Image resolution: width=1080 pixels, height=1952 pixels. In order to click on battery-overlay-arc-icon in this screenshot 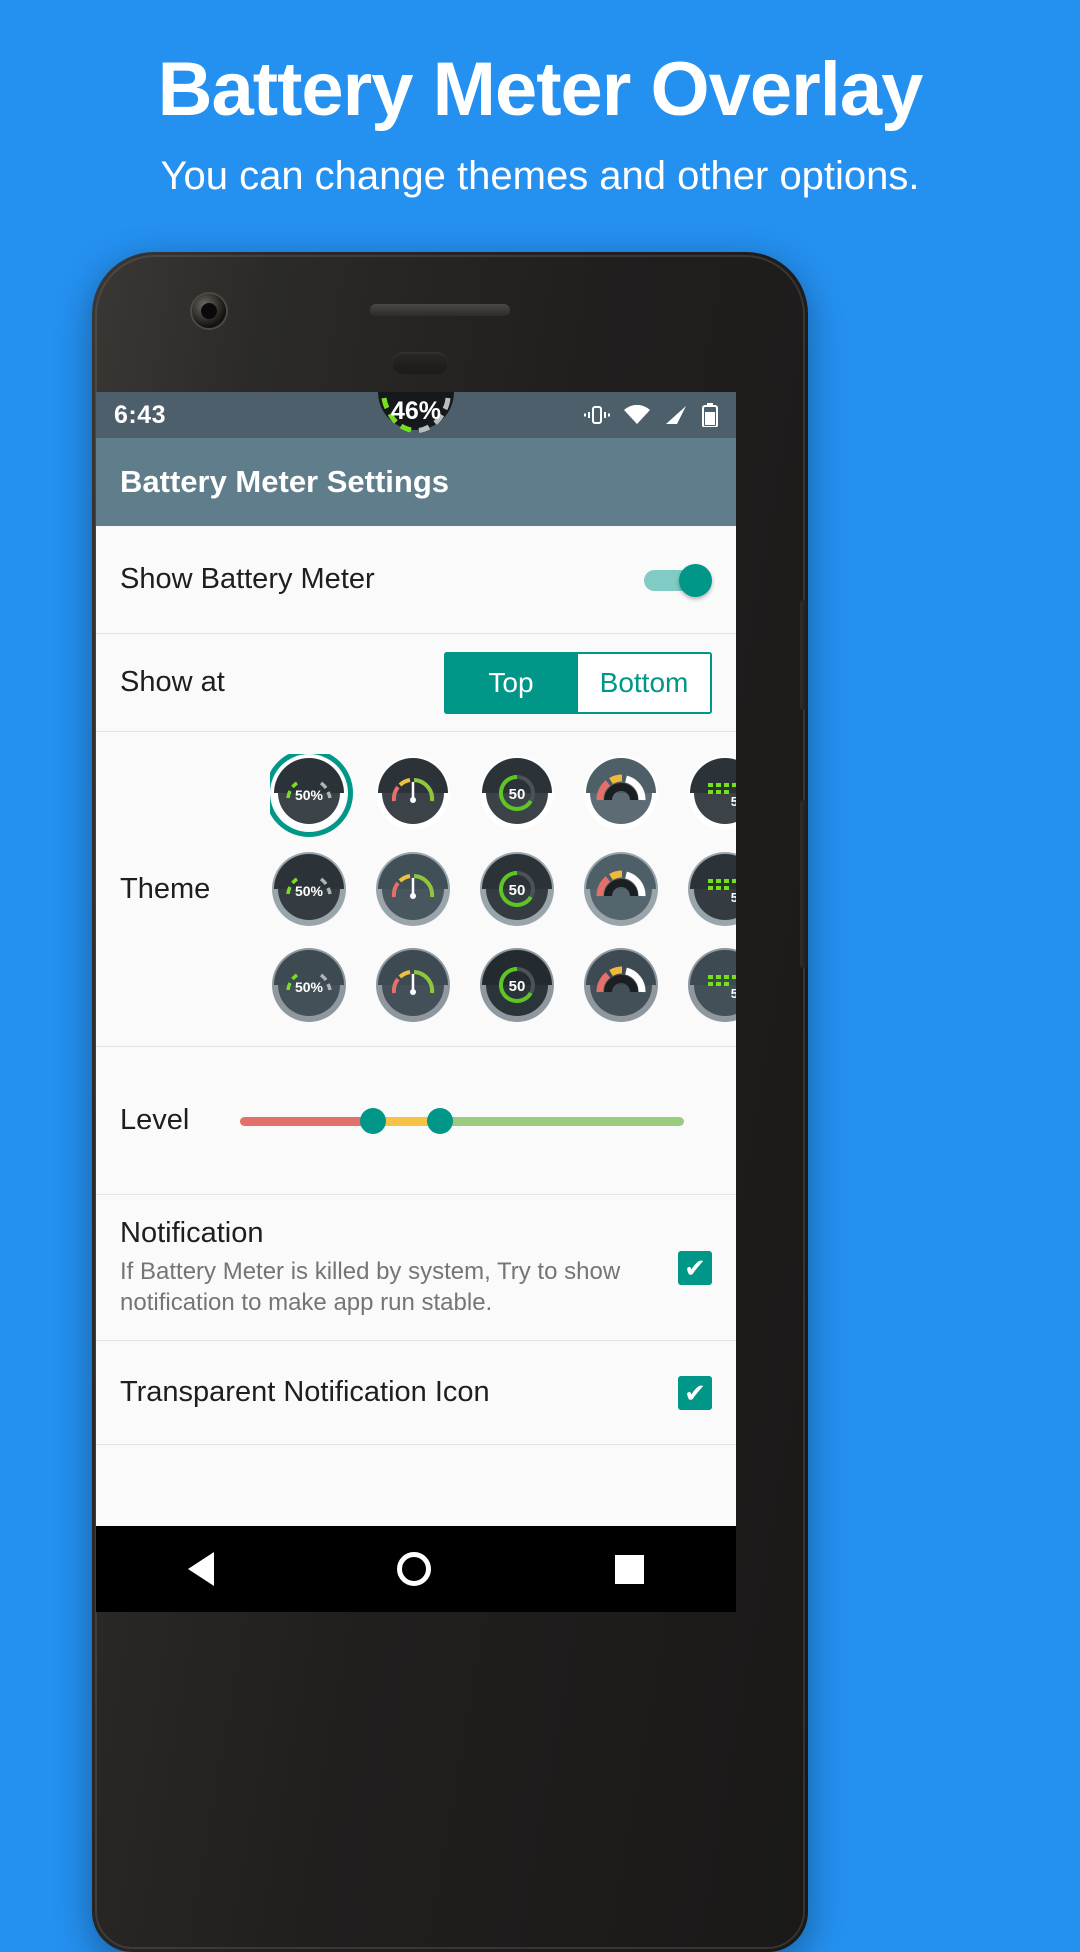, I will do `click(416, 412)`.